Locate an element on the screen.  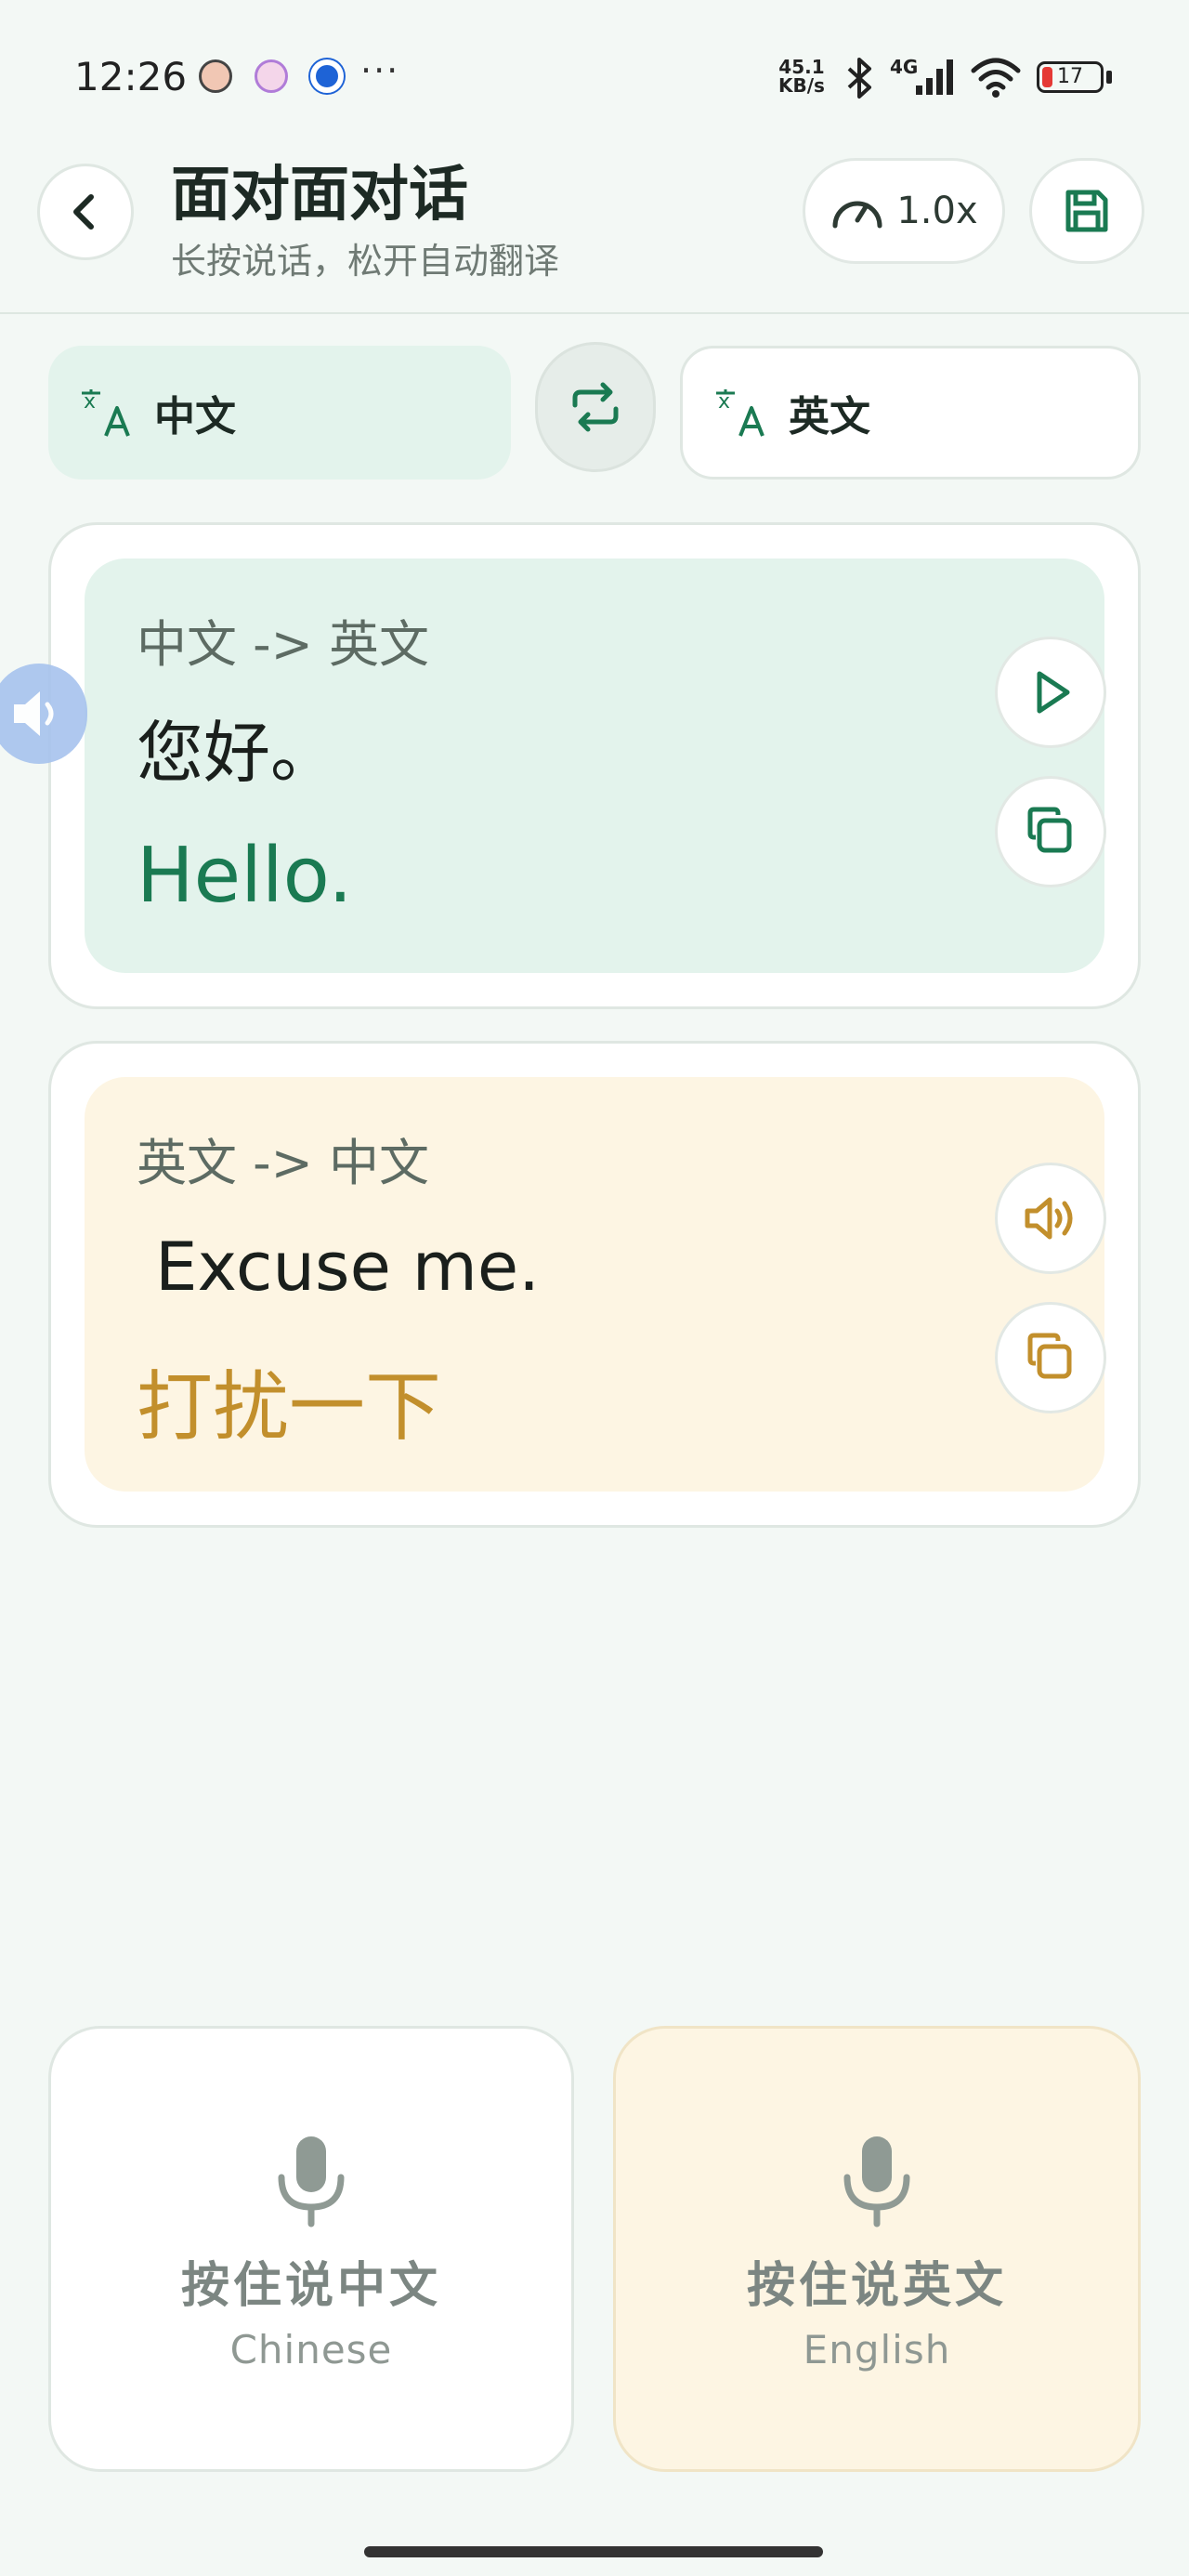
battery-icon: 17 is located at coordinates (1070, 77).